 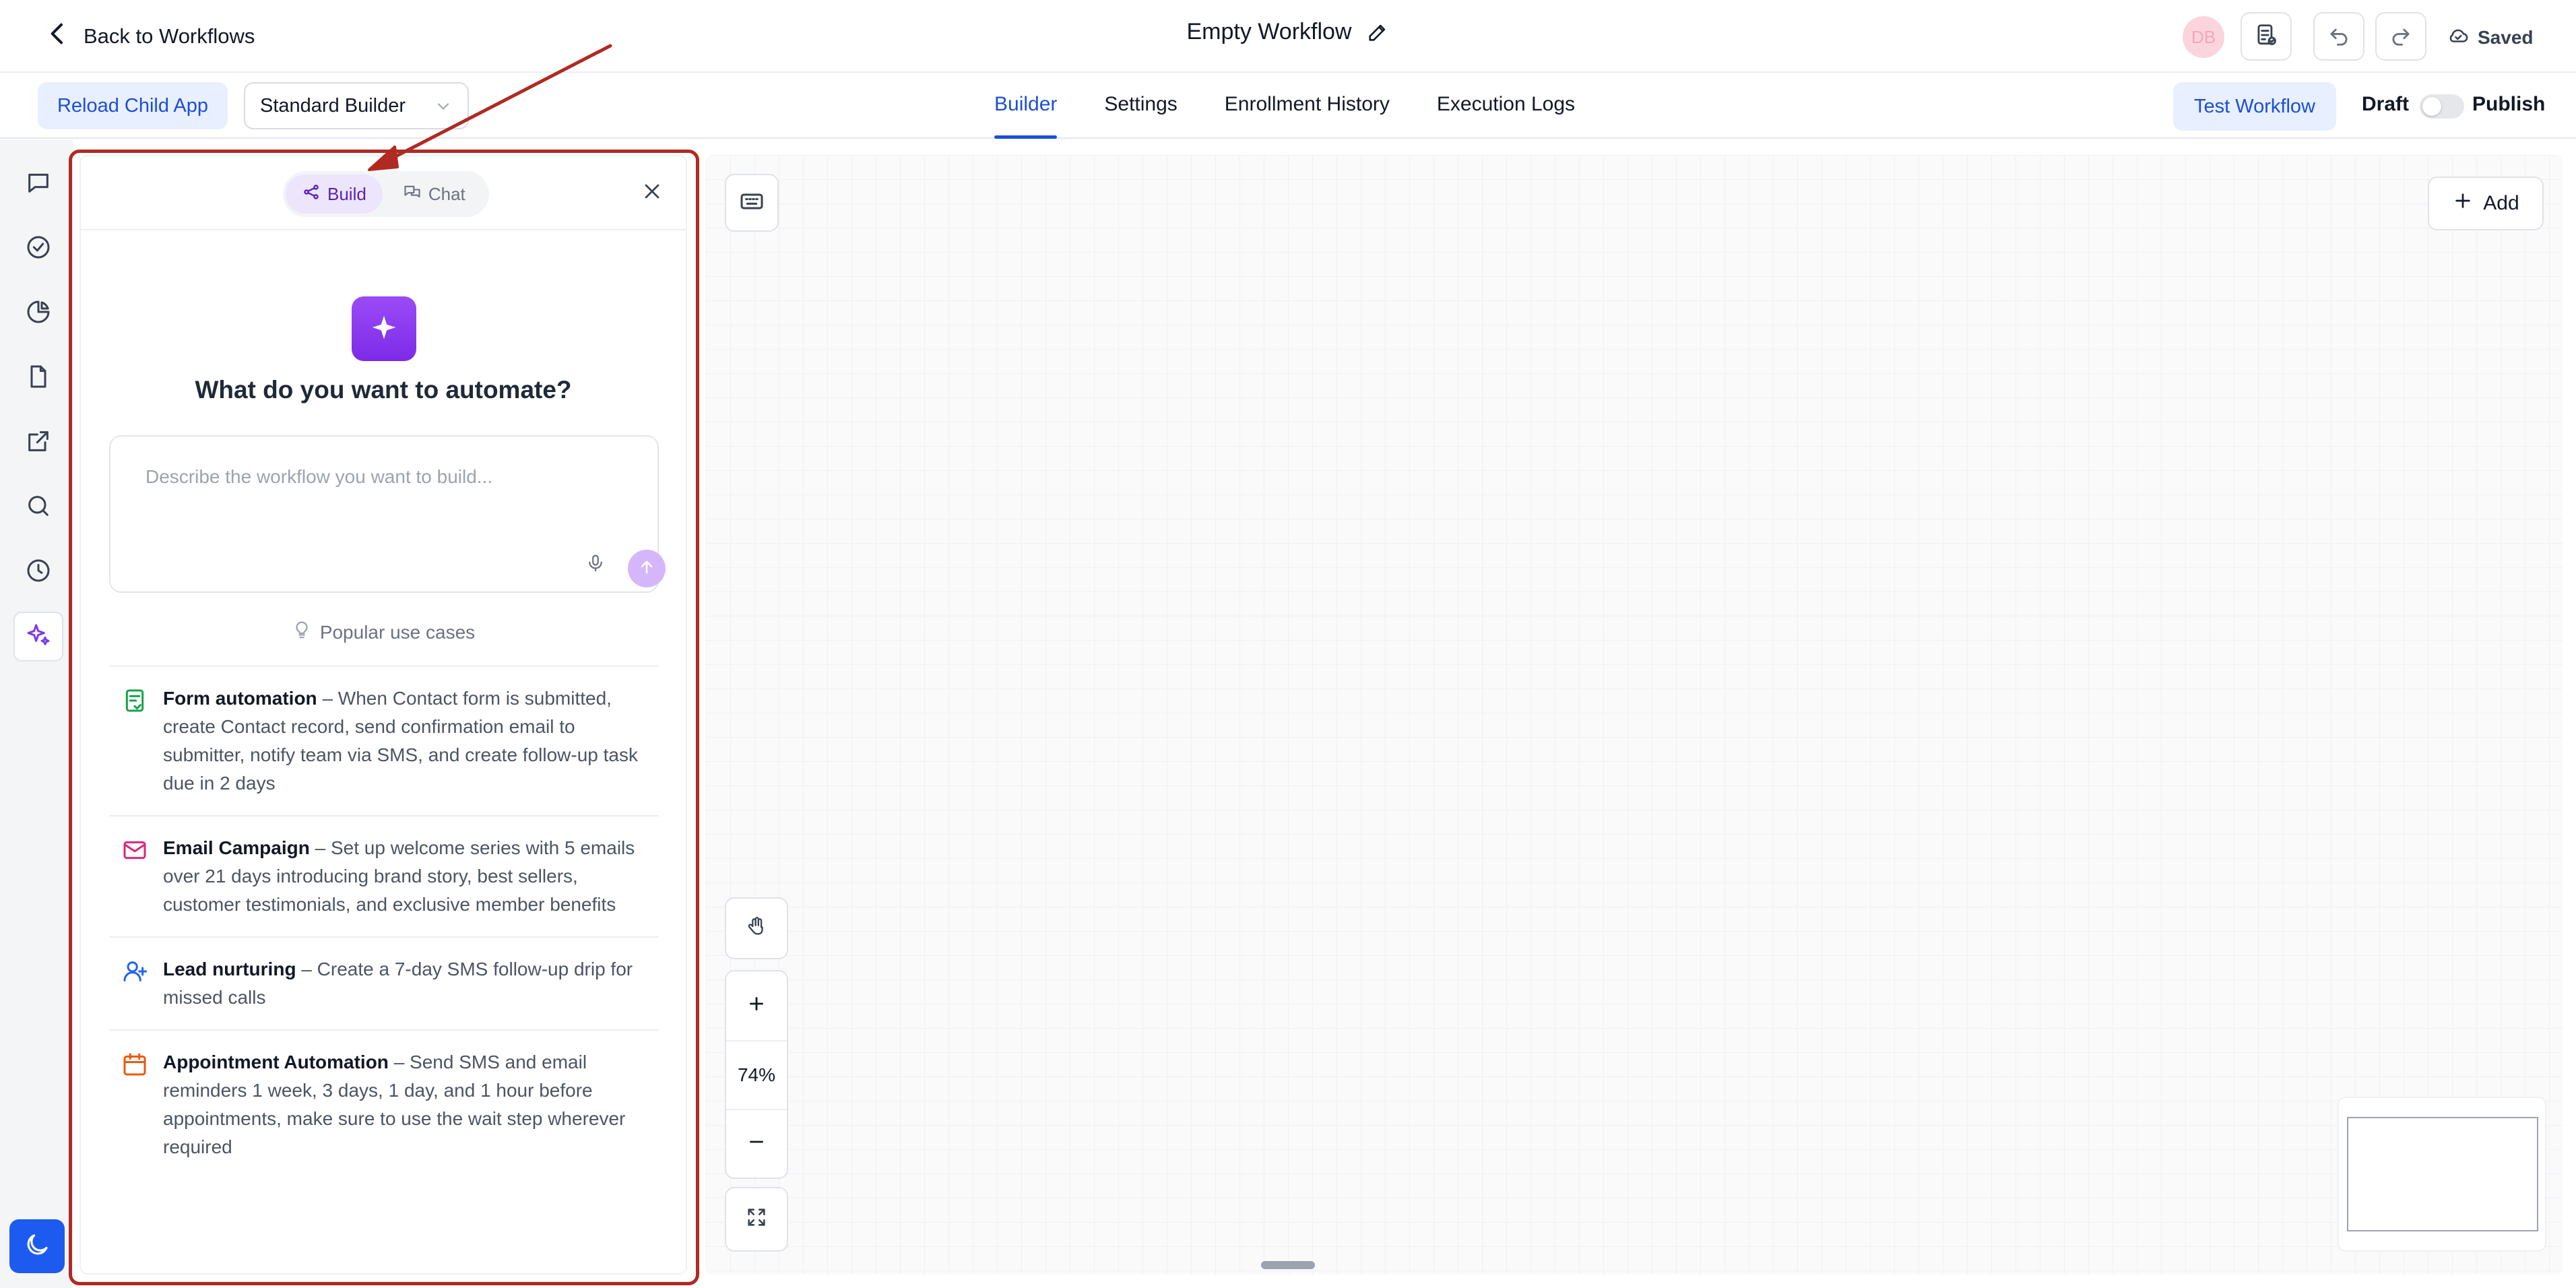 I want to click on rail-external-button, so click(x=38, y=443).